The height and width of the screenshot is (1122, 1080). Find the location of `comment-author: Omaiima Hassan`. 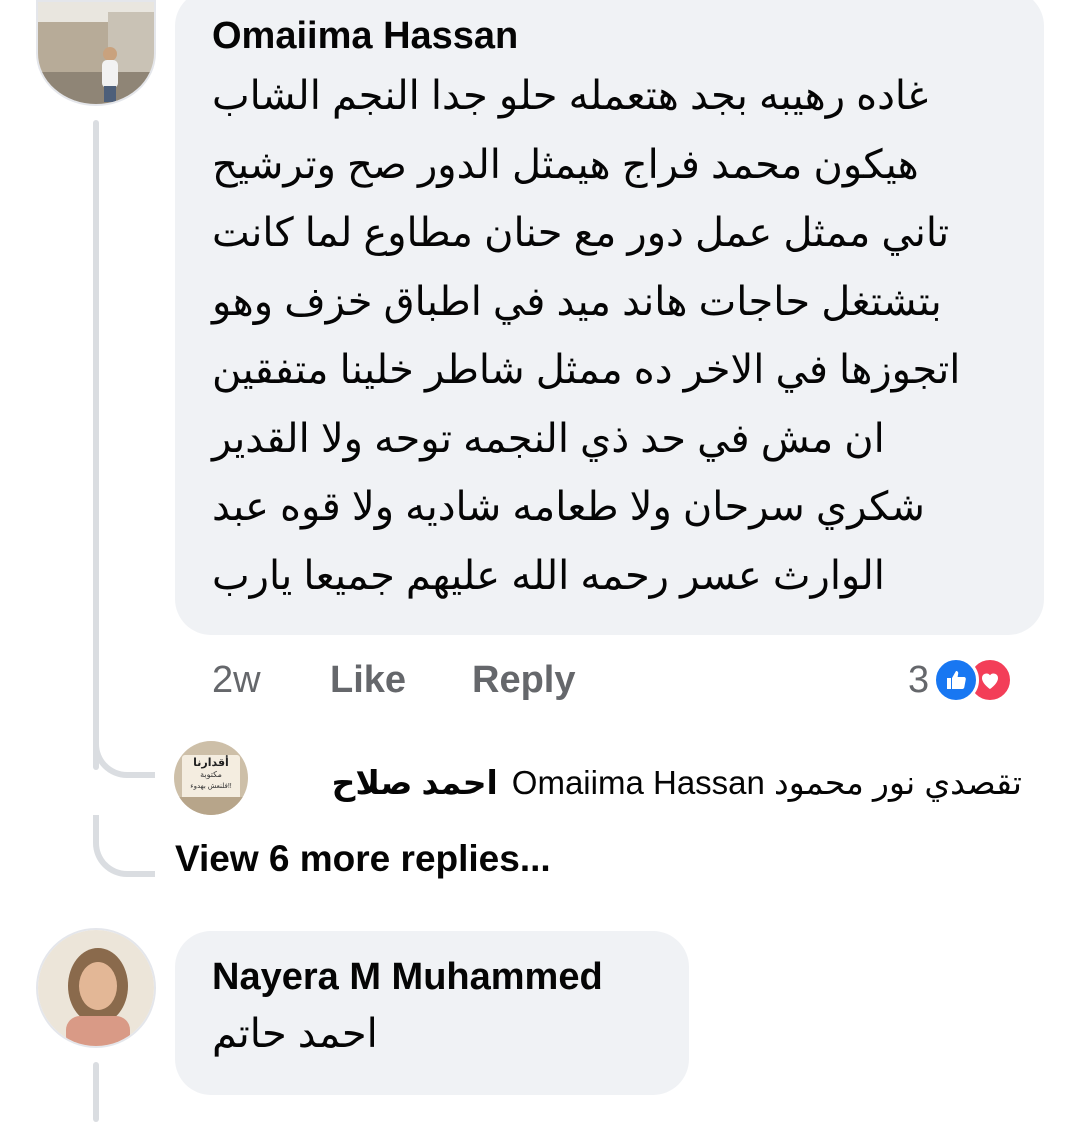

comment-author: Omaiima Hassan is located at coordinates (628, 36).